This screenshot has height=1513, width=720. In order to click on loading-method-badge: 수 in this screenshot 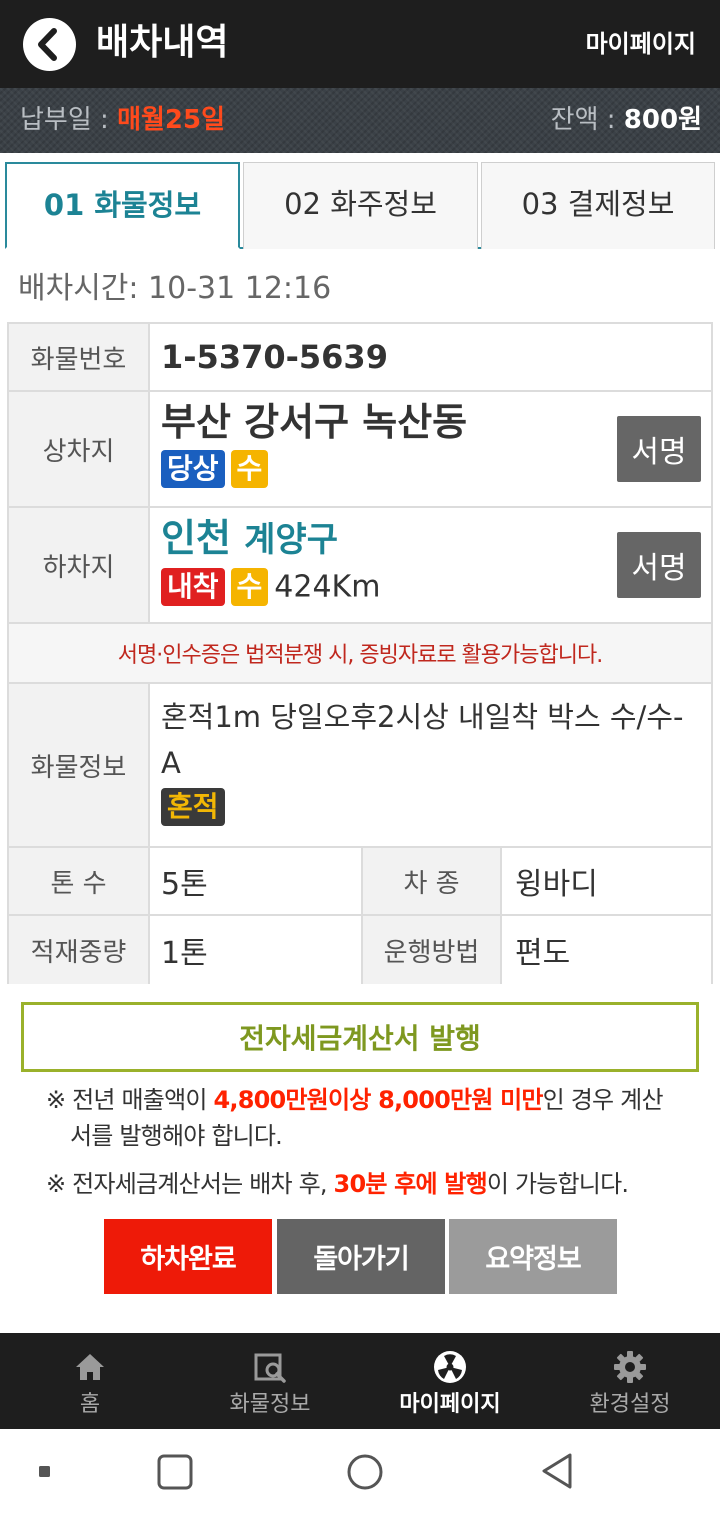, I will do `click(249, 469)`.